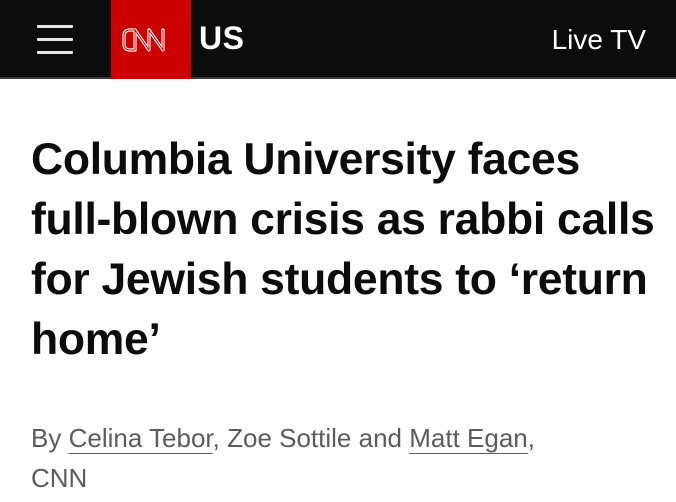 The image size is (676, 502). I want to click on author-link-matt-egan: Matt Egan, so click(468, 438).